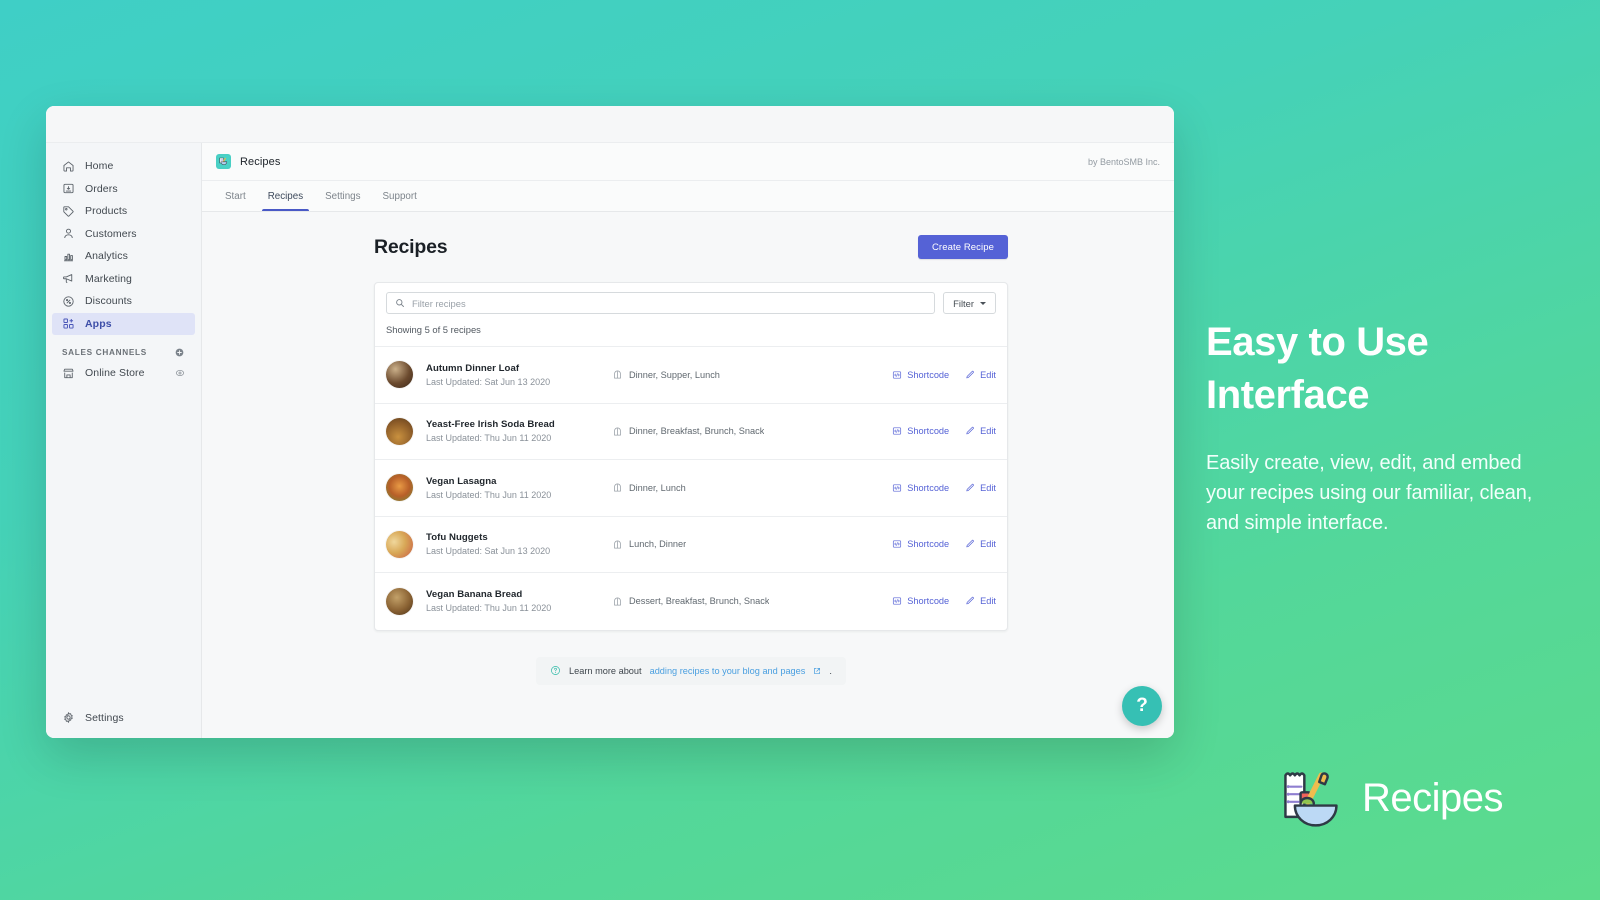 Image resolution: width=1600 pixels, height=900 pixels. Describe the element at coordinates (123, 189) in the screenshot. I see `sidebar-item-orders: Orders` at that location.